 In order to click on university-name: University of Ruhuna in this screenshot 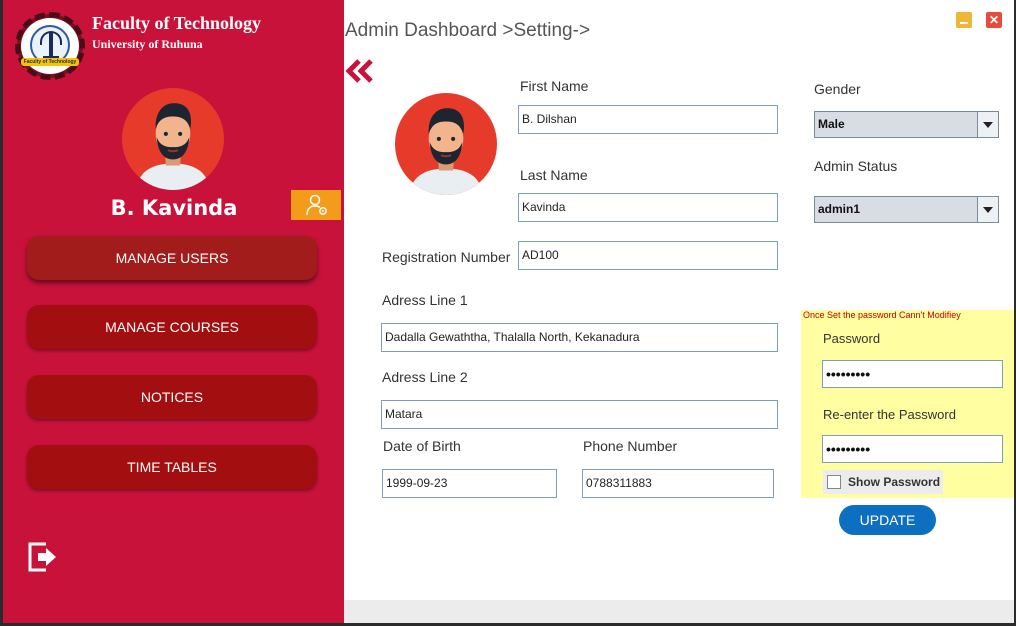, I will do `click(147, 44)`.